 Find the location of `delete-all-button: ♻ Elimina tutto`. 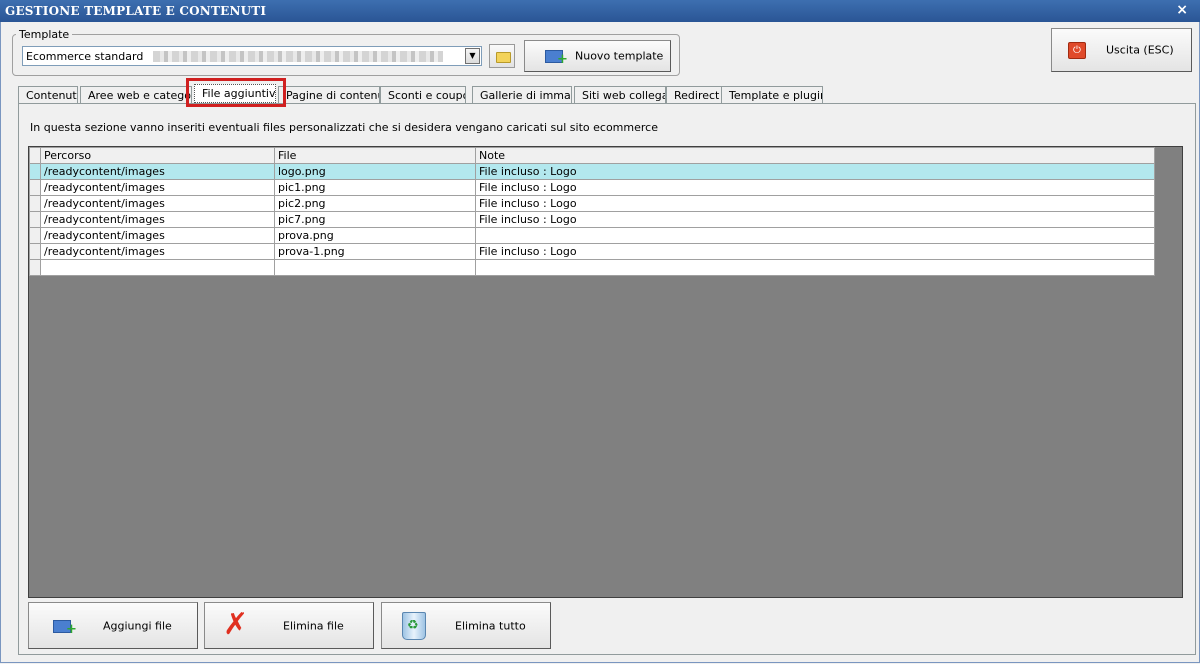

delete-all-button: ♻ Elimina tutto is located at coordinates (466, 625).